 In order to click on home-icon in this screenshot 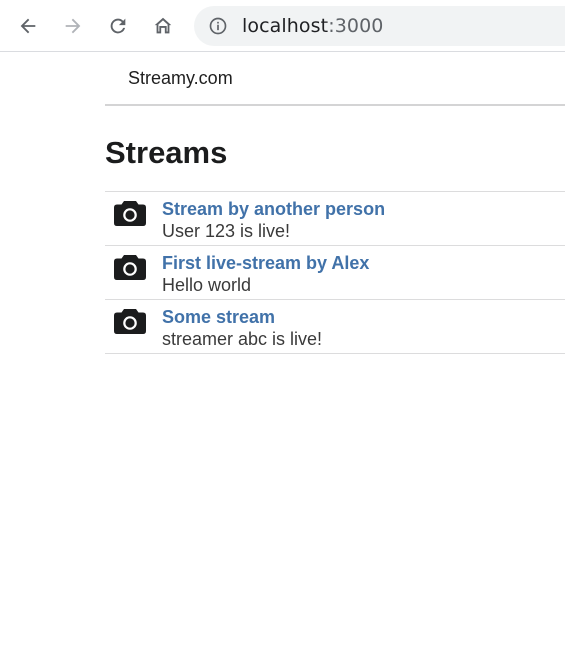, I will do `click(163, 25)`.